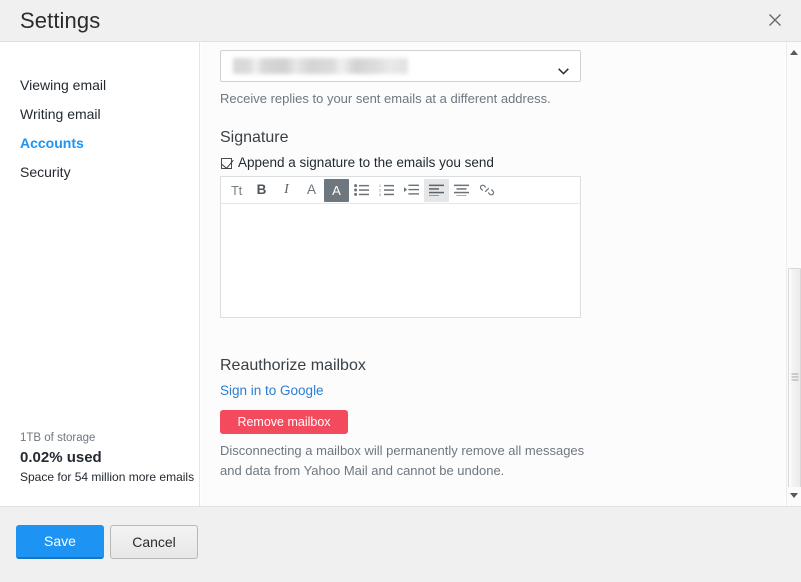 The image size is (801, 582). I want to click on font-size-glyph: Tt, so click(236, 190).